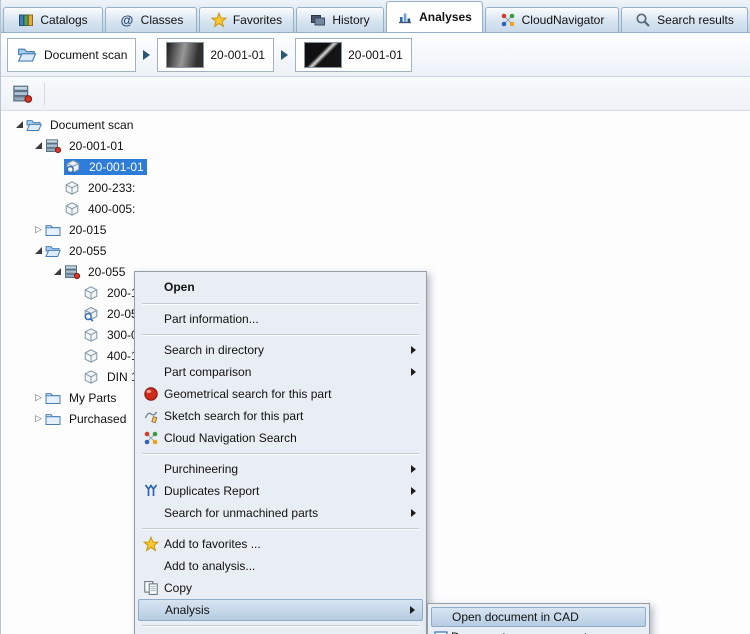 The height and width of the screenshot is (634, 750). I want to click on toolbar, so click(375, 94).